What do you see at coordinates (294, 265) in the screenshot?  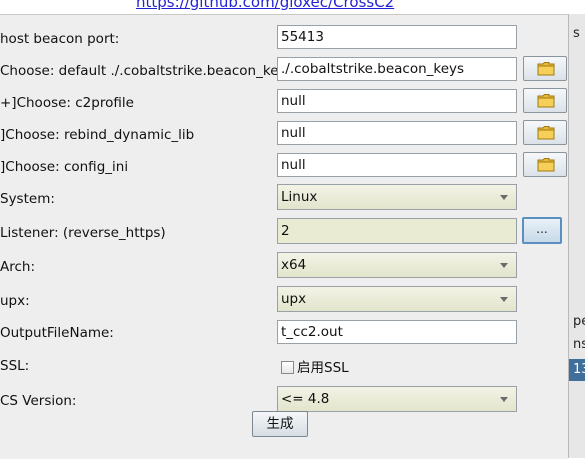 I see `arch-select-value: x64` at bounding box center [294, 265].